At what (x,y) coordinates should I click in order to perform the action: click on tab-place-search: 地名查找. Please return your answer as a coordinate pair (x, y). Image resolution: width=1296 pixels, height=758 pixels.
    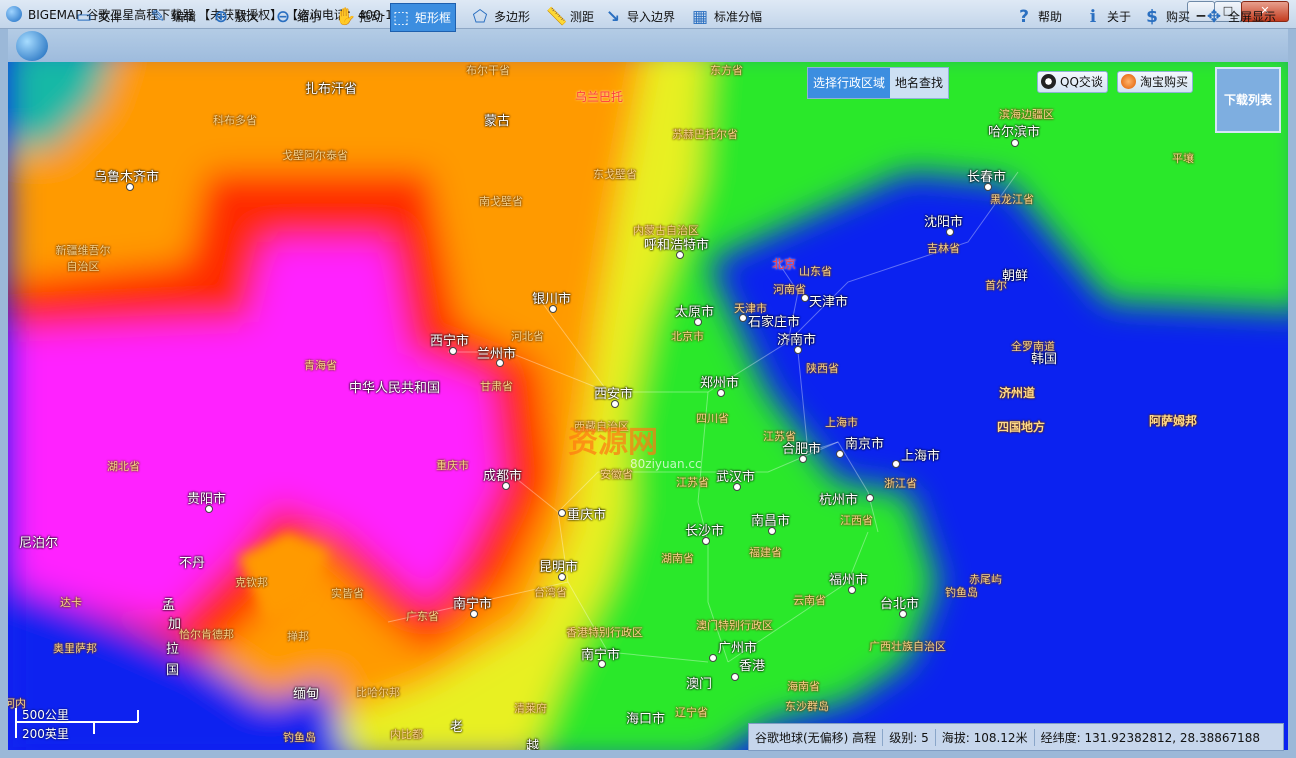
    Looking at the image, I should click on (919, 83).